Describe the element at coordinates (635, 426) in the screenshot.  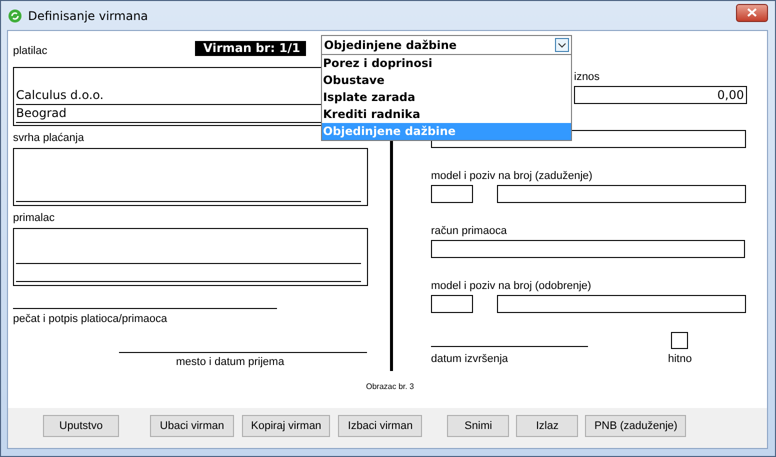
I see `action-button: PNB (zaduženje)` at that location.